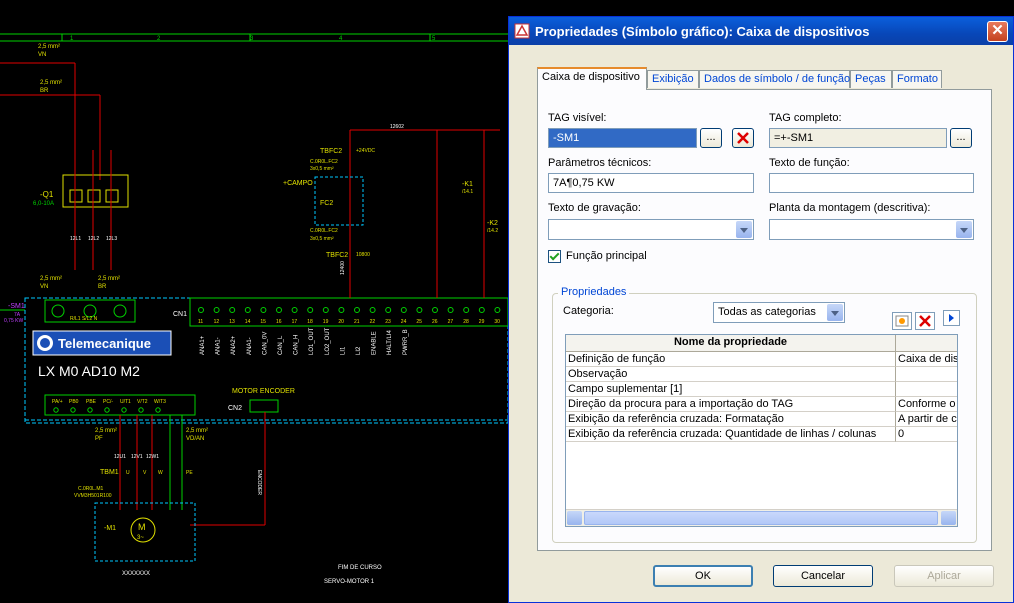  I want to click on motor-pin-label: PBE, so click(91, 402).